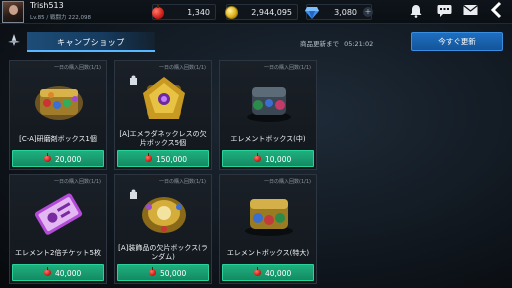 This screenshot has height=288, width=512. What do you see at coordinates (172, 159) in the screenshot?
I see `item-price: 150,000` at bounding box center [172, 159].